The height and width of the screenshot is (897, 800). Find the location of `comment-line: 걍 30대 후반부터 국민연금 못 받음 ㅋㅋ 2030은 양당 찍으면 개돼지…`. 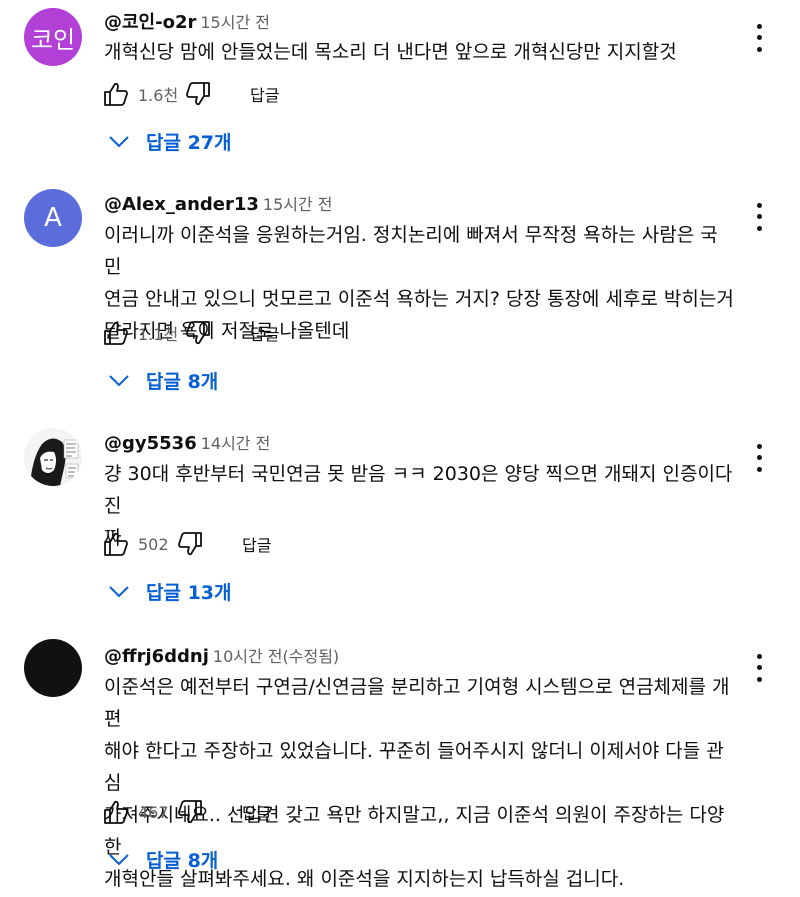

comment-line: 걍 30대 후반부터 국민연금 못 받음 ㅋㅋ 2030은 양당 찍으면 개돼지… is located at coordinates (418, 490).